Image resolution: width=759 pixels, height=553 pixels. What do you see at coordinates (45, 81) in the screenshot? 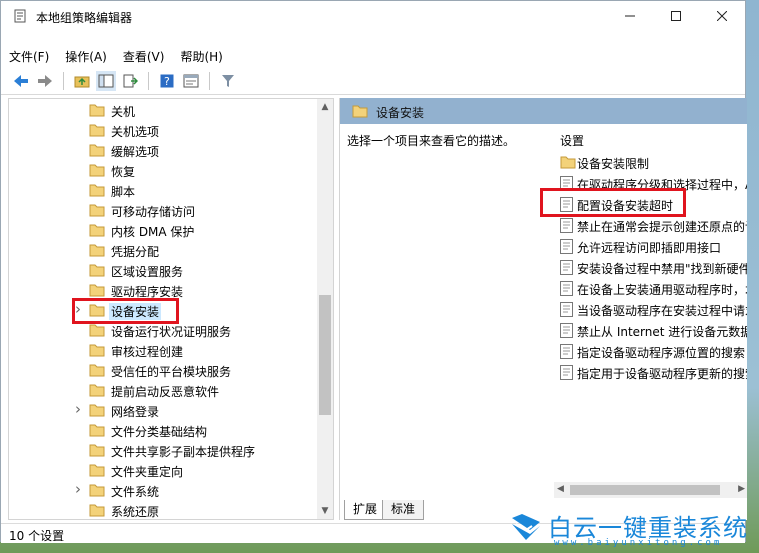
I see `forward-icon` at bounding box center [45, 81].